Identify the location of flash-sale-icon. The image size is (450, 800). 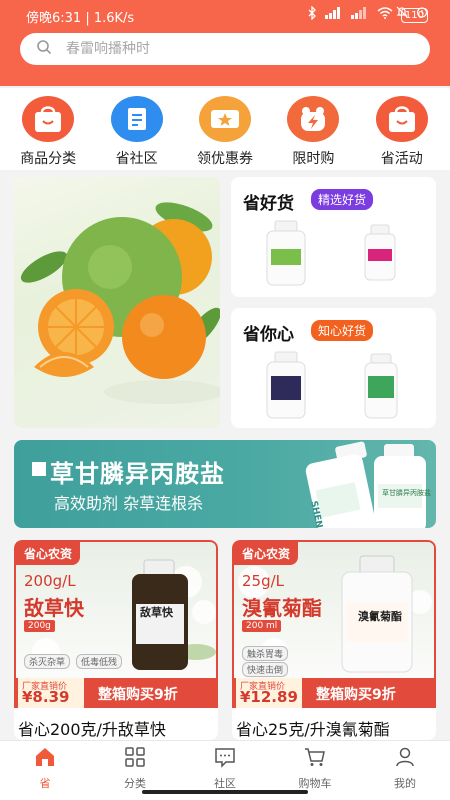
(313, 119).